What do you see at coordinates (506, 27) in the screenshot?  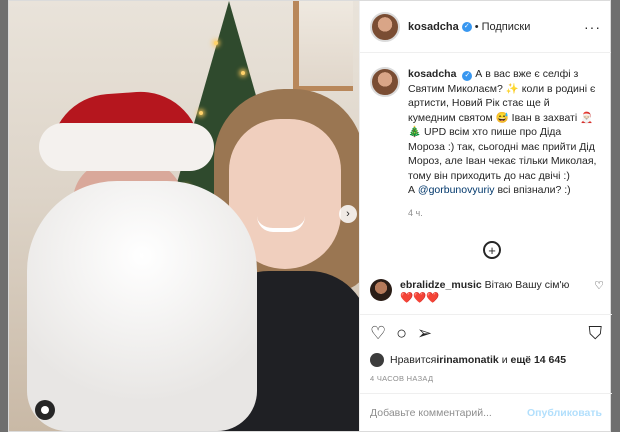 I see `follow-button: Подписки` at bounding box center [506, 27].